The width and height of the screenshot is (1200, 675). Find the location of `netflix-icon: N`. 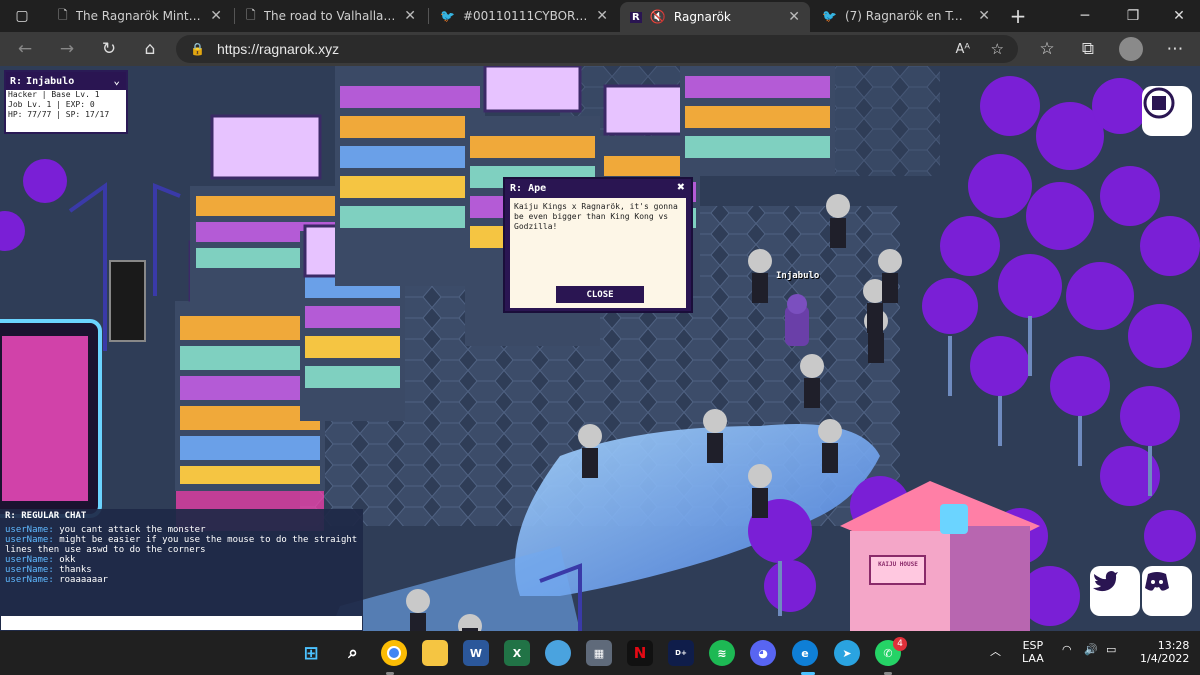

netflix-icon: N is located at coordinates (640, 653).